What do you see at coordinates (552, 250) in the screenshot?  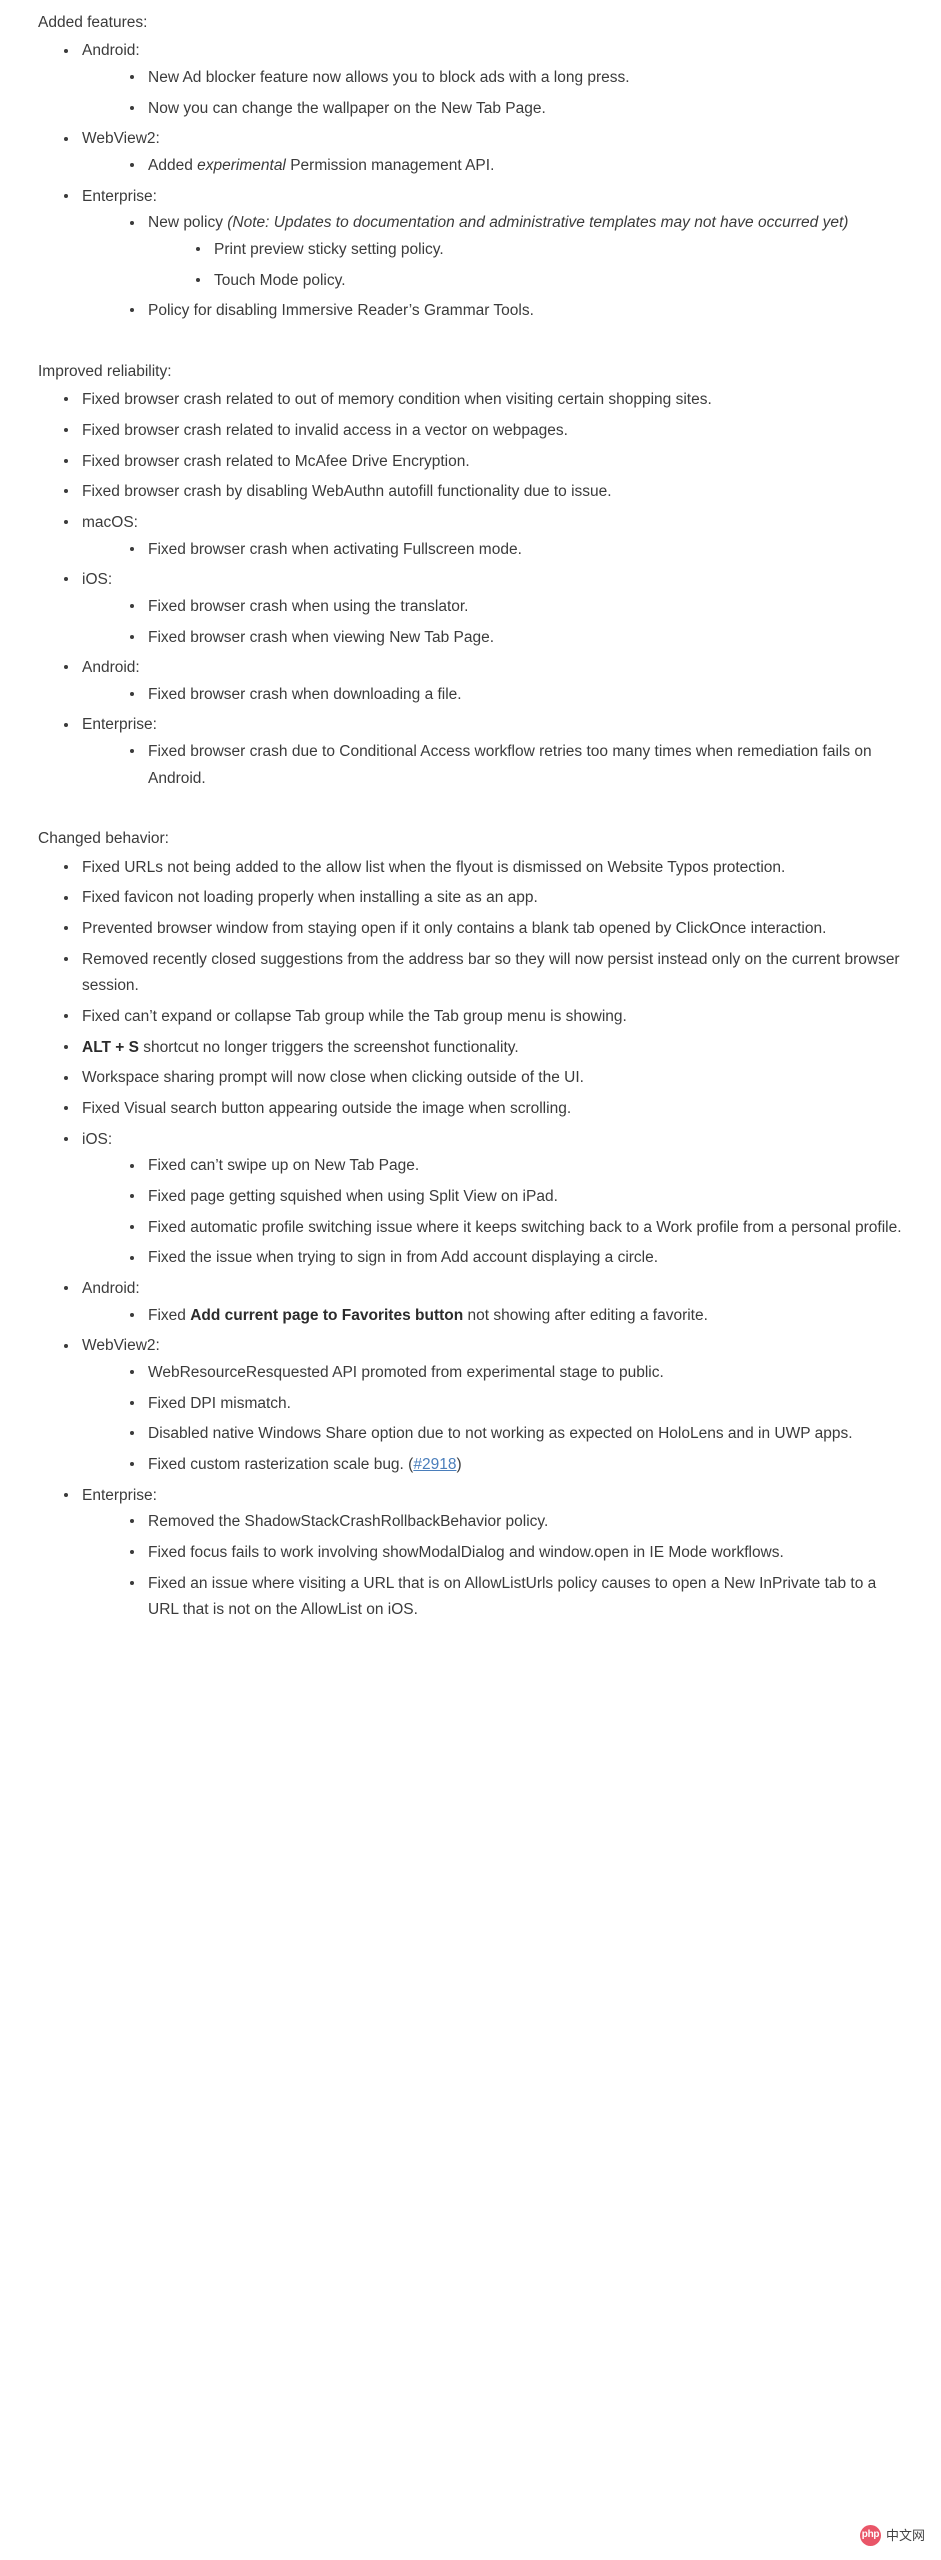 I see `list-item: Print preview sticky setting policy.` at bounding box center [552, 250].